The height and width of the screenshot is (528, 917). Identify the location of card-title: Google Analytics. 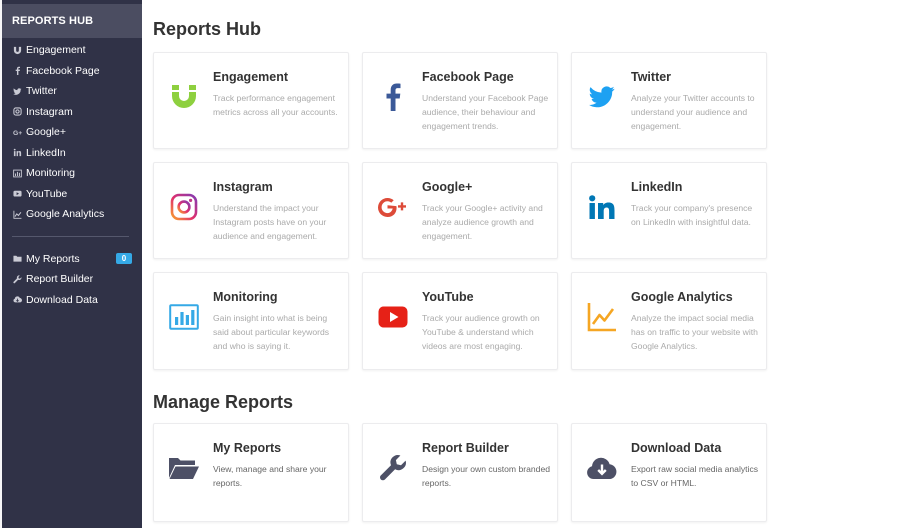
(682, 297).